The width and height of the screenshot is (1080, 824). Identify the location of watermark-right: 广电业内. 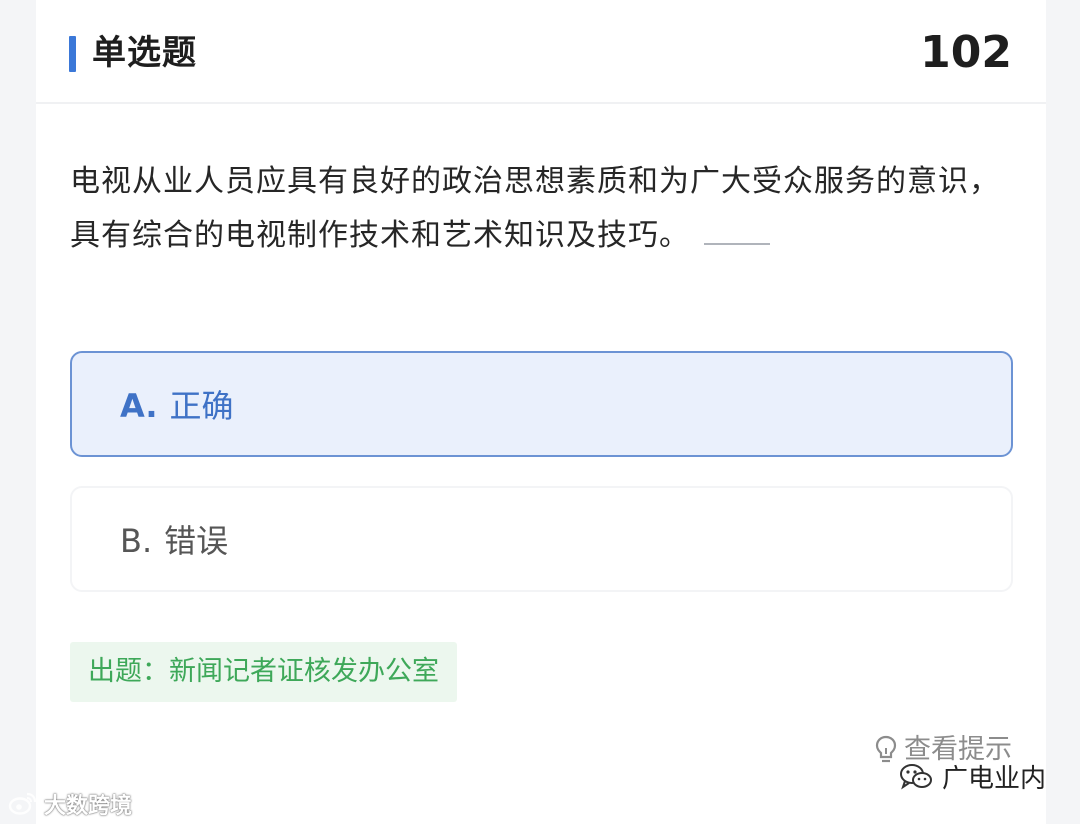
(972, 776).